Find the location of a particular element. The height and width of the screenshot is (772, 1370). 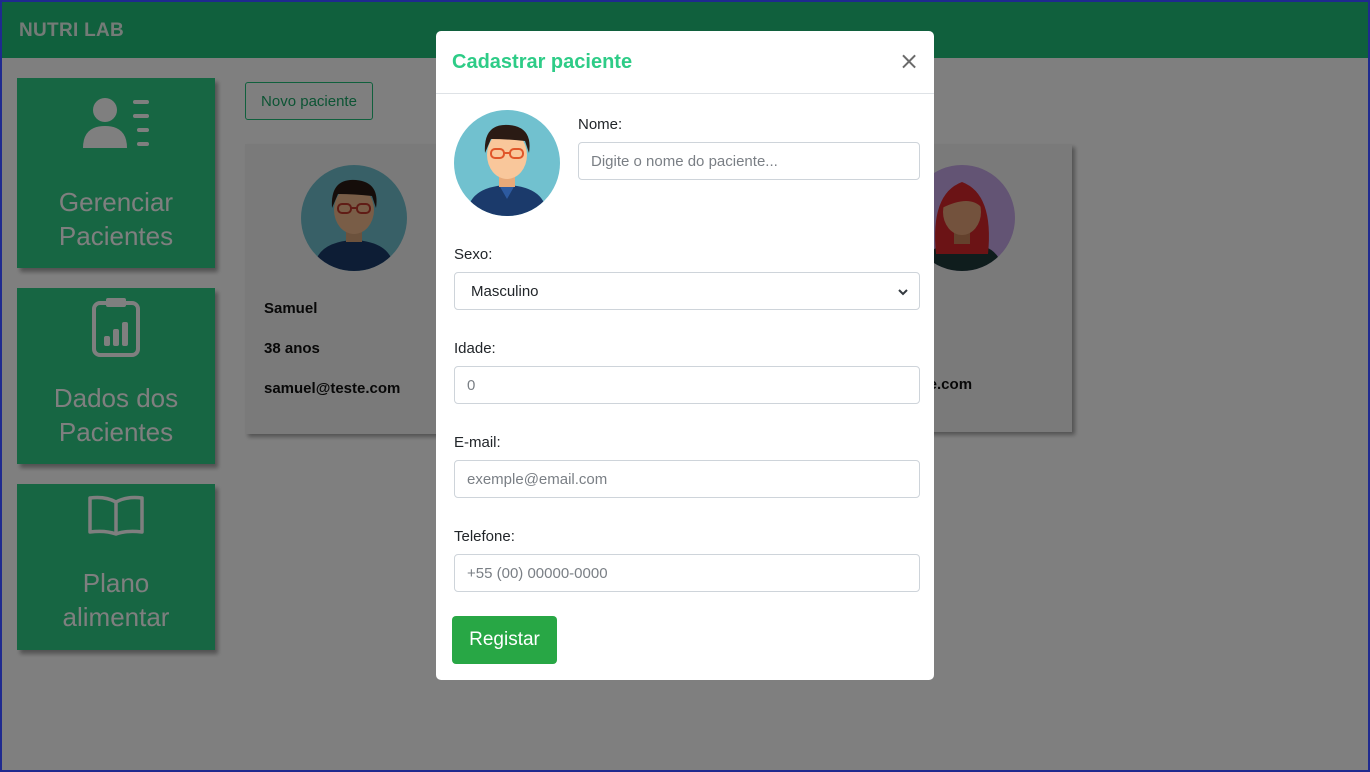

email-label: E-mail: is located at coordinates (477, 442).